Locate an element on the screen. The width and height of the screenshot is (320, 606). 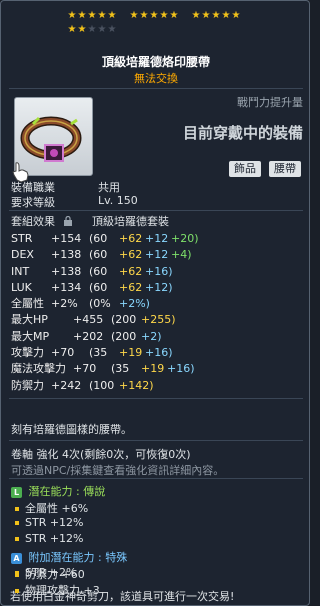
stat-row: 魔法攻擊力 +70 (35 +19 +16) is located at coordinates (105, 369).